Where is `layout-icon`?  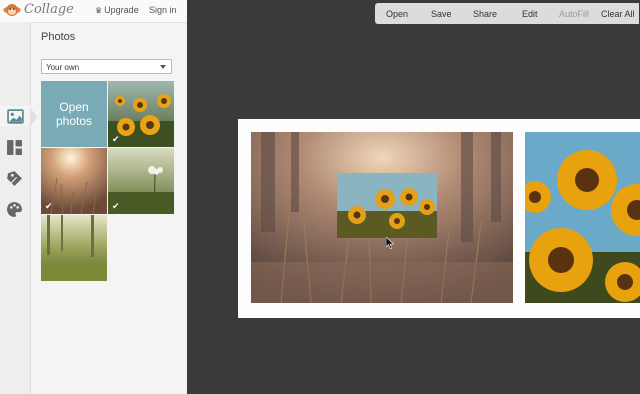 layout-icon is located at coordinates (14, 147).